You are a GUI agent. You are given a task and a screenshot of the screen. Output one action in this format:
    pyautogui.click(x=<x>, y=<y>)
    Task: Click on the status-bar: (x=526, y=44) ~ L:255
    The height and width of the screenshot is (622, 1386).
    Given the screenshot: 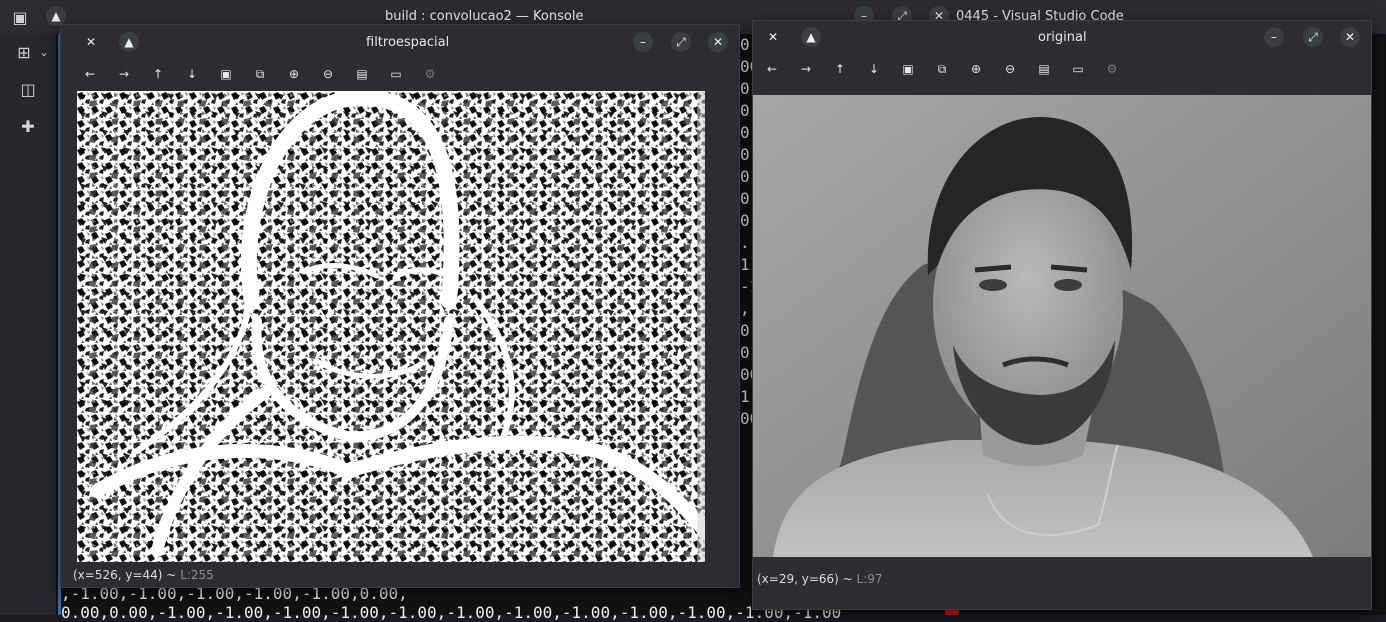 What is the action you would take?
    pyautogui.click(x=143, y=575)
    